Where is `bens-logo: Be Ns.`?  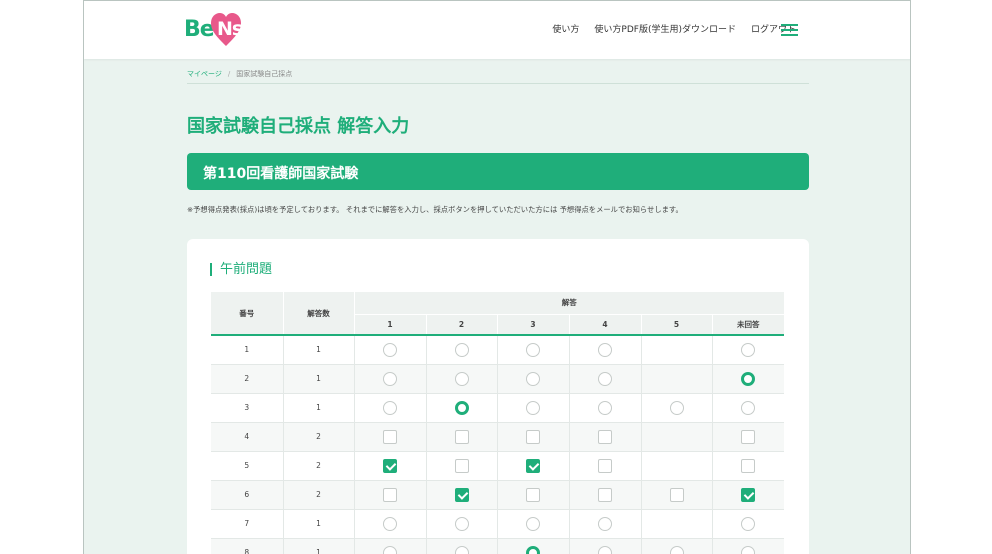
bens-logo: Be Ns. is located at coordinates (219, 30).